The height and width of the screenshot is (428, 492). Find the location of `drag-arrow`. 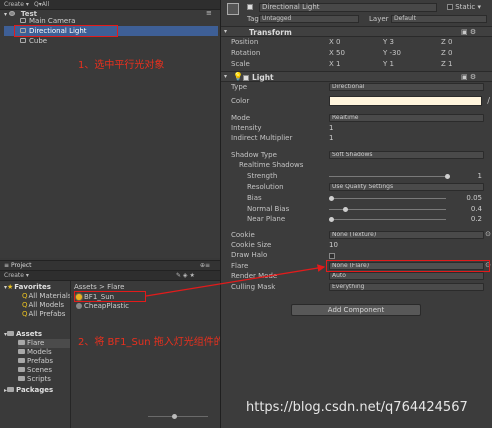

drag-arrow is located at coordinates (235, 280).